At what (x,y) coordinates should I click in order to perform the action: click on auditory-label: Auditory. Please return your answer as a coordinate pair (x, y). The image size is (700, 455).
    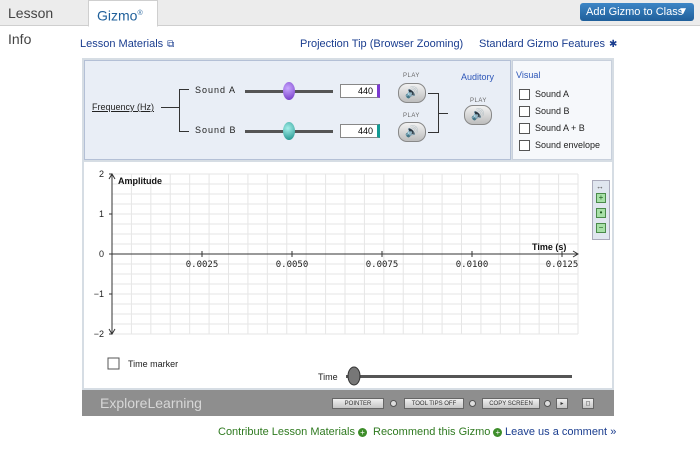
    Looking at the image, I should click on (478, 77).